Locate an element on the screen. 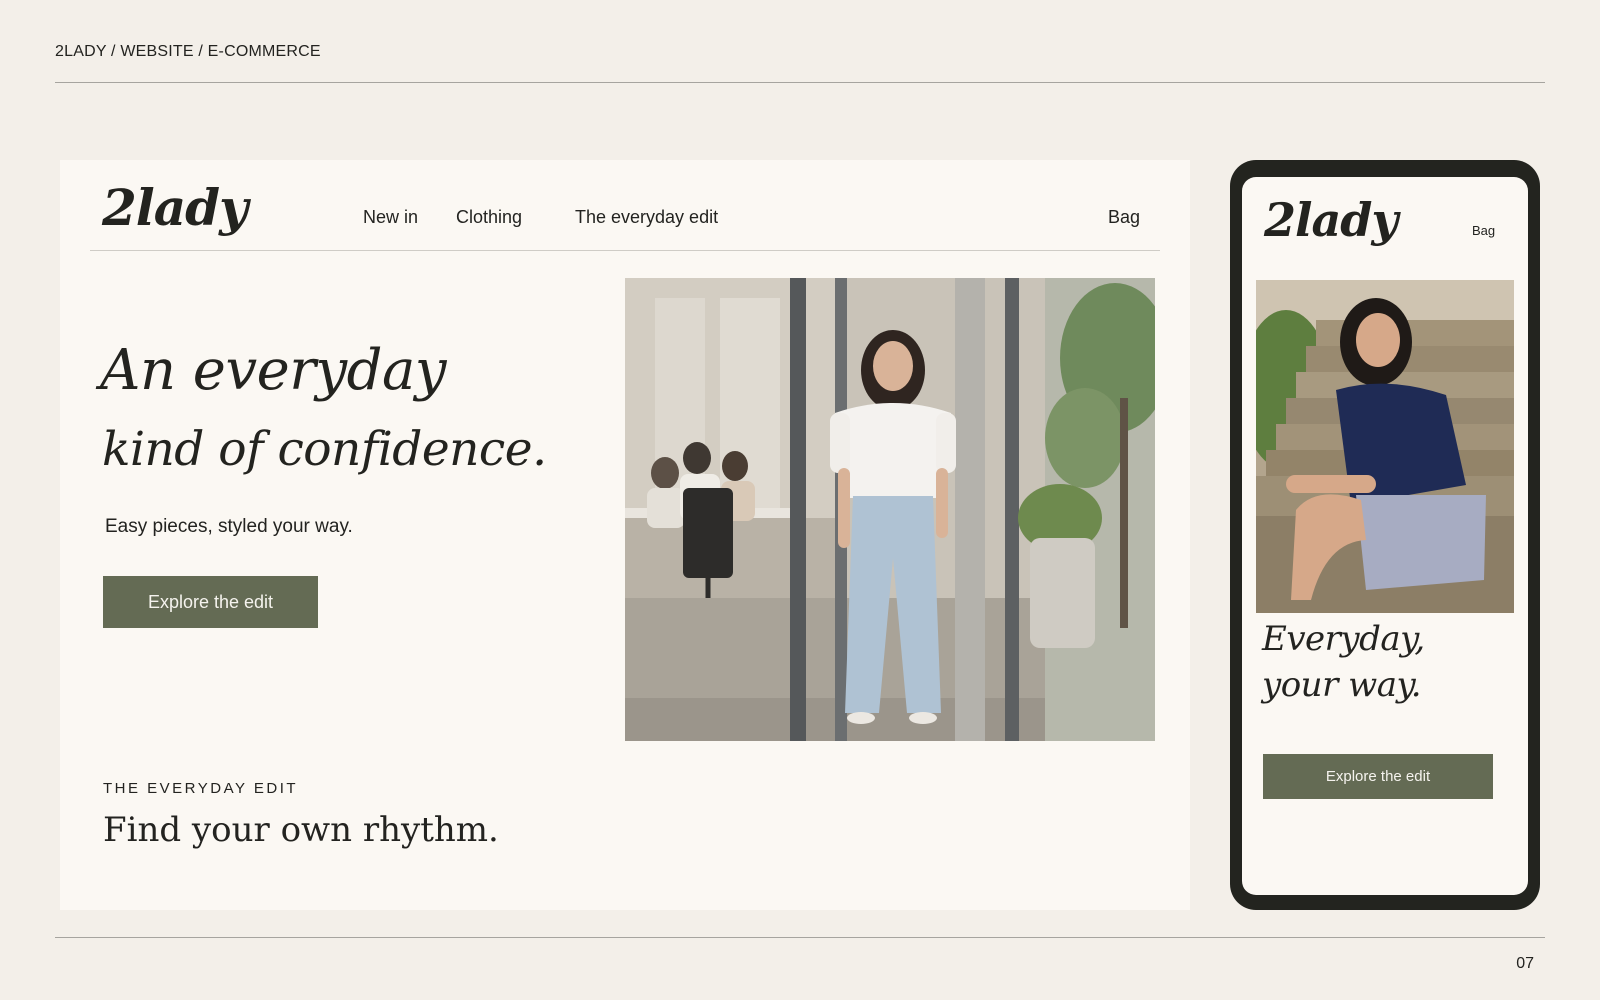  page-number: 07 is located at coordinates (1525, 963).